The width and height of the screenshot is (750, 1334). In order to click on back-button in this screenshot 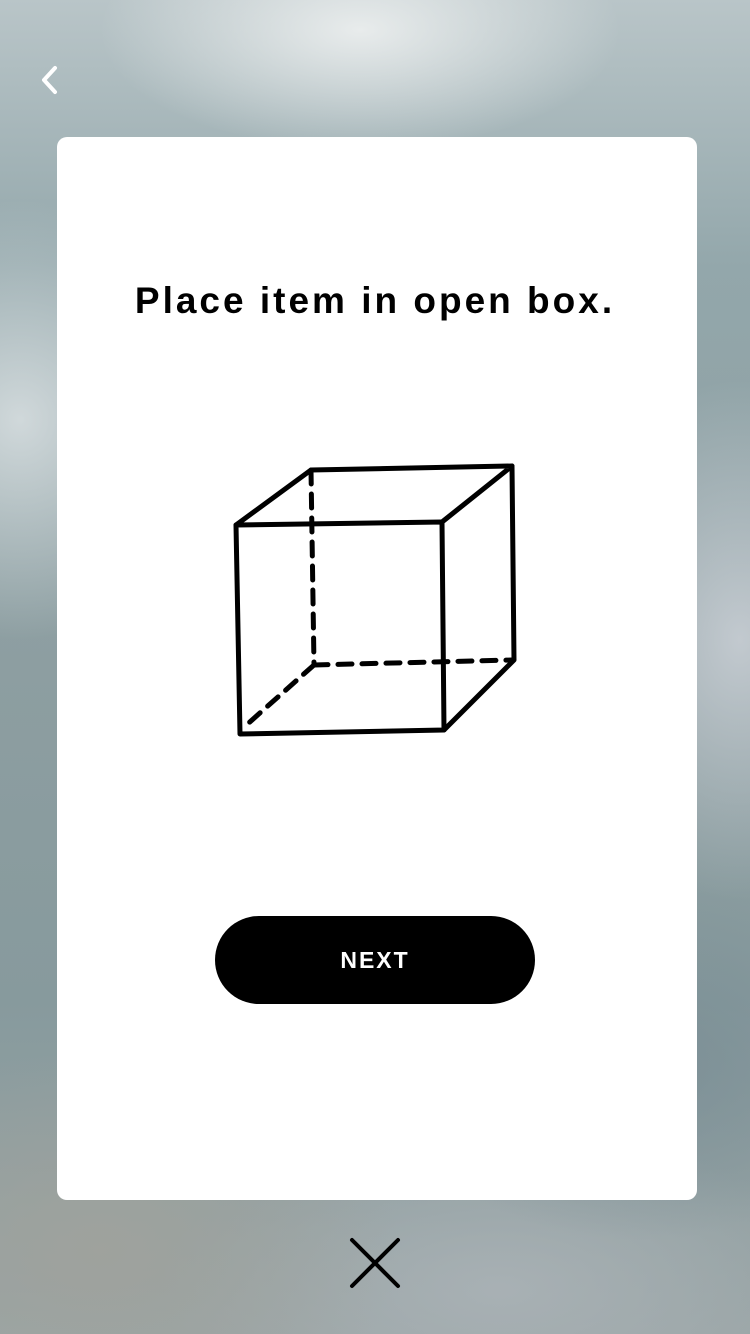, I will do `click(50, 80)`.